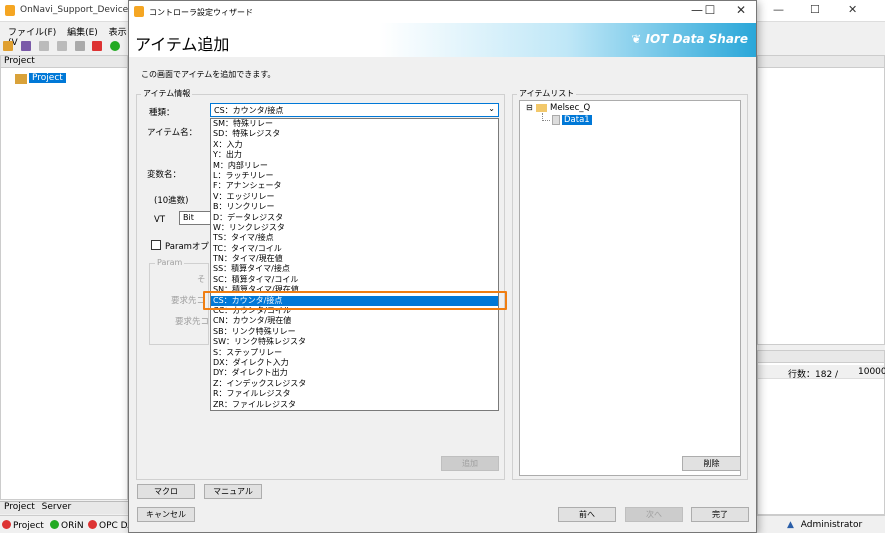  What do you see at coordinates (354, 124) in the screenshot?
I see `dropdown-option: SM：特殊リレー` at bounding box center [354, 124].